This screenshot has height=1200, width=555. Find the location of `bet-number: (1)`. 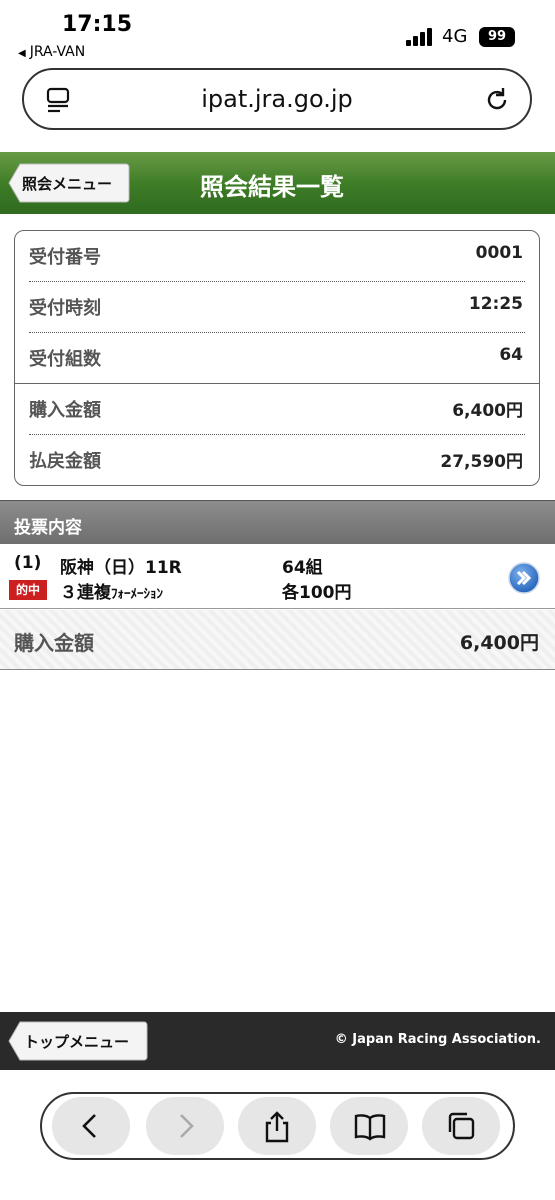

bet-number: (1) is located at coordinates (28, 563).